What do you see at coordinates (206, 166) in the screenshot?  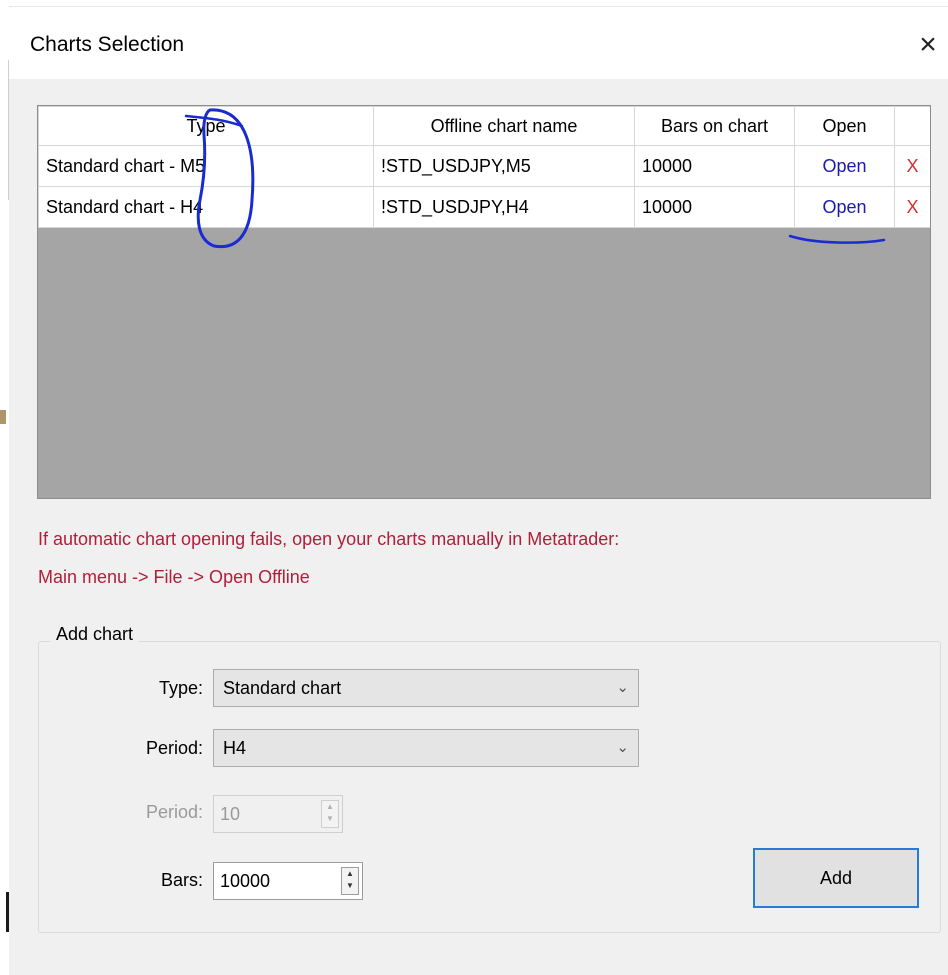 I see `cell-type: Standard chart - M5` at bounding box center [206, 166].